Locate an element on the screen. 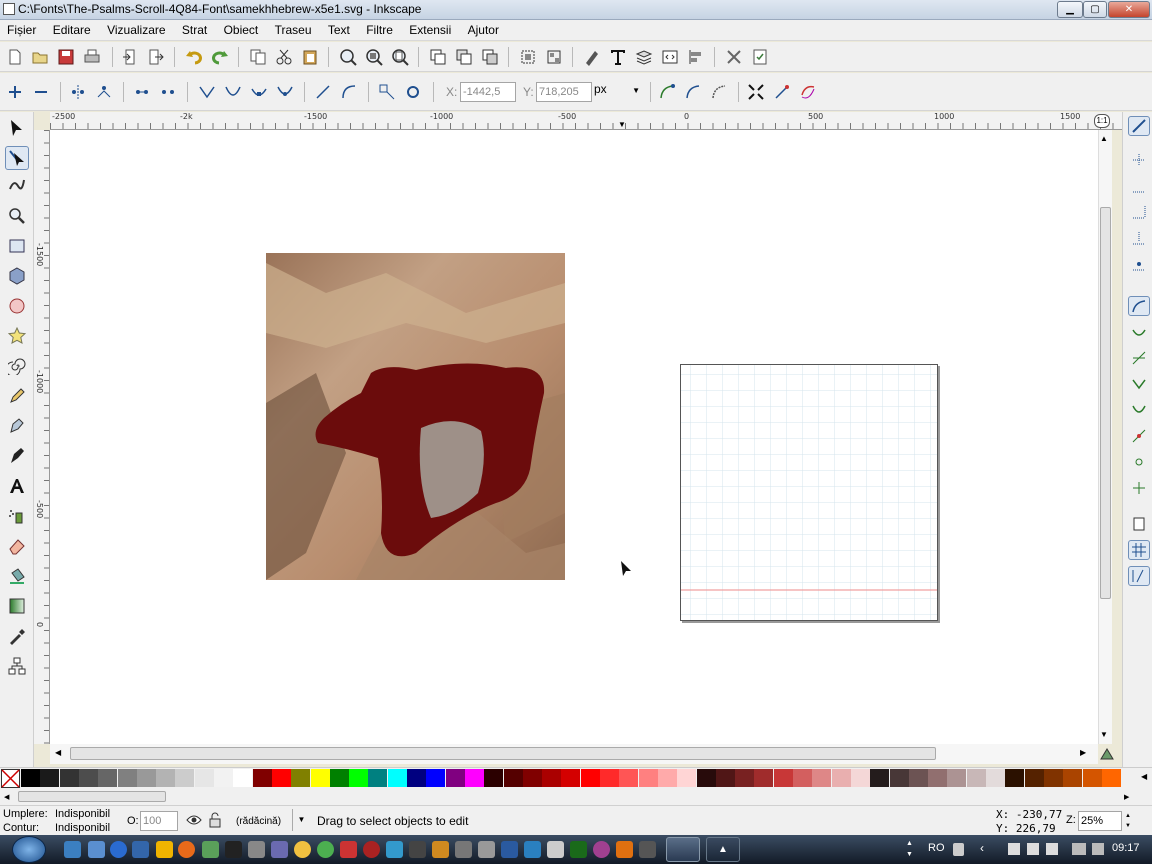 This screenshot has height=864, width=1152. zoom-1-1-icon: 1:1 is located at coordinates (1102, 121).